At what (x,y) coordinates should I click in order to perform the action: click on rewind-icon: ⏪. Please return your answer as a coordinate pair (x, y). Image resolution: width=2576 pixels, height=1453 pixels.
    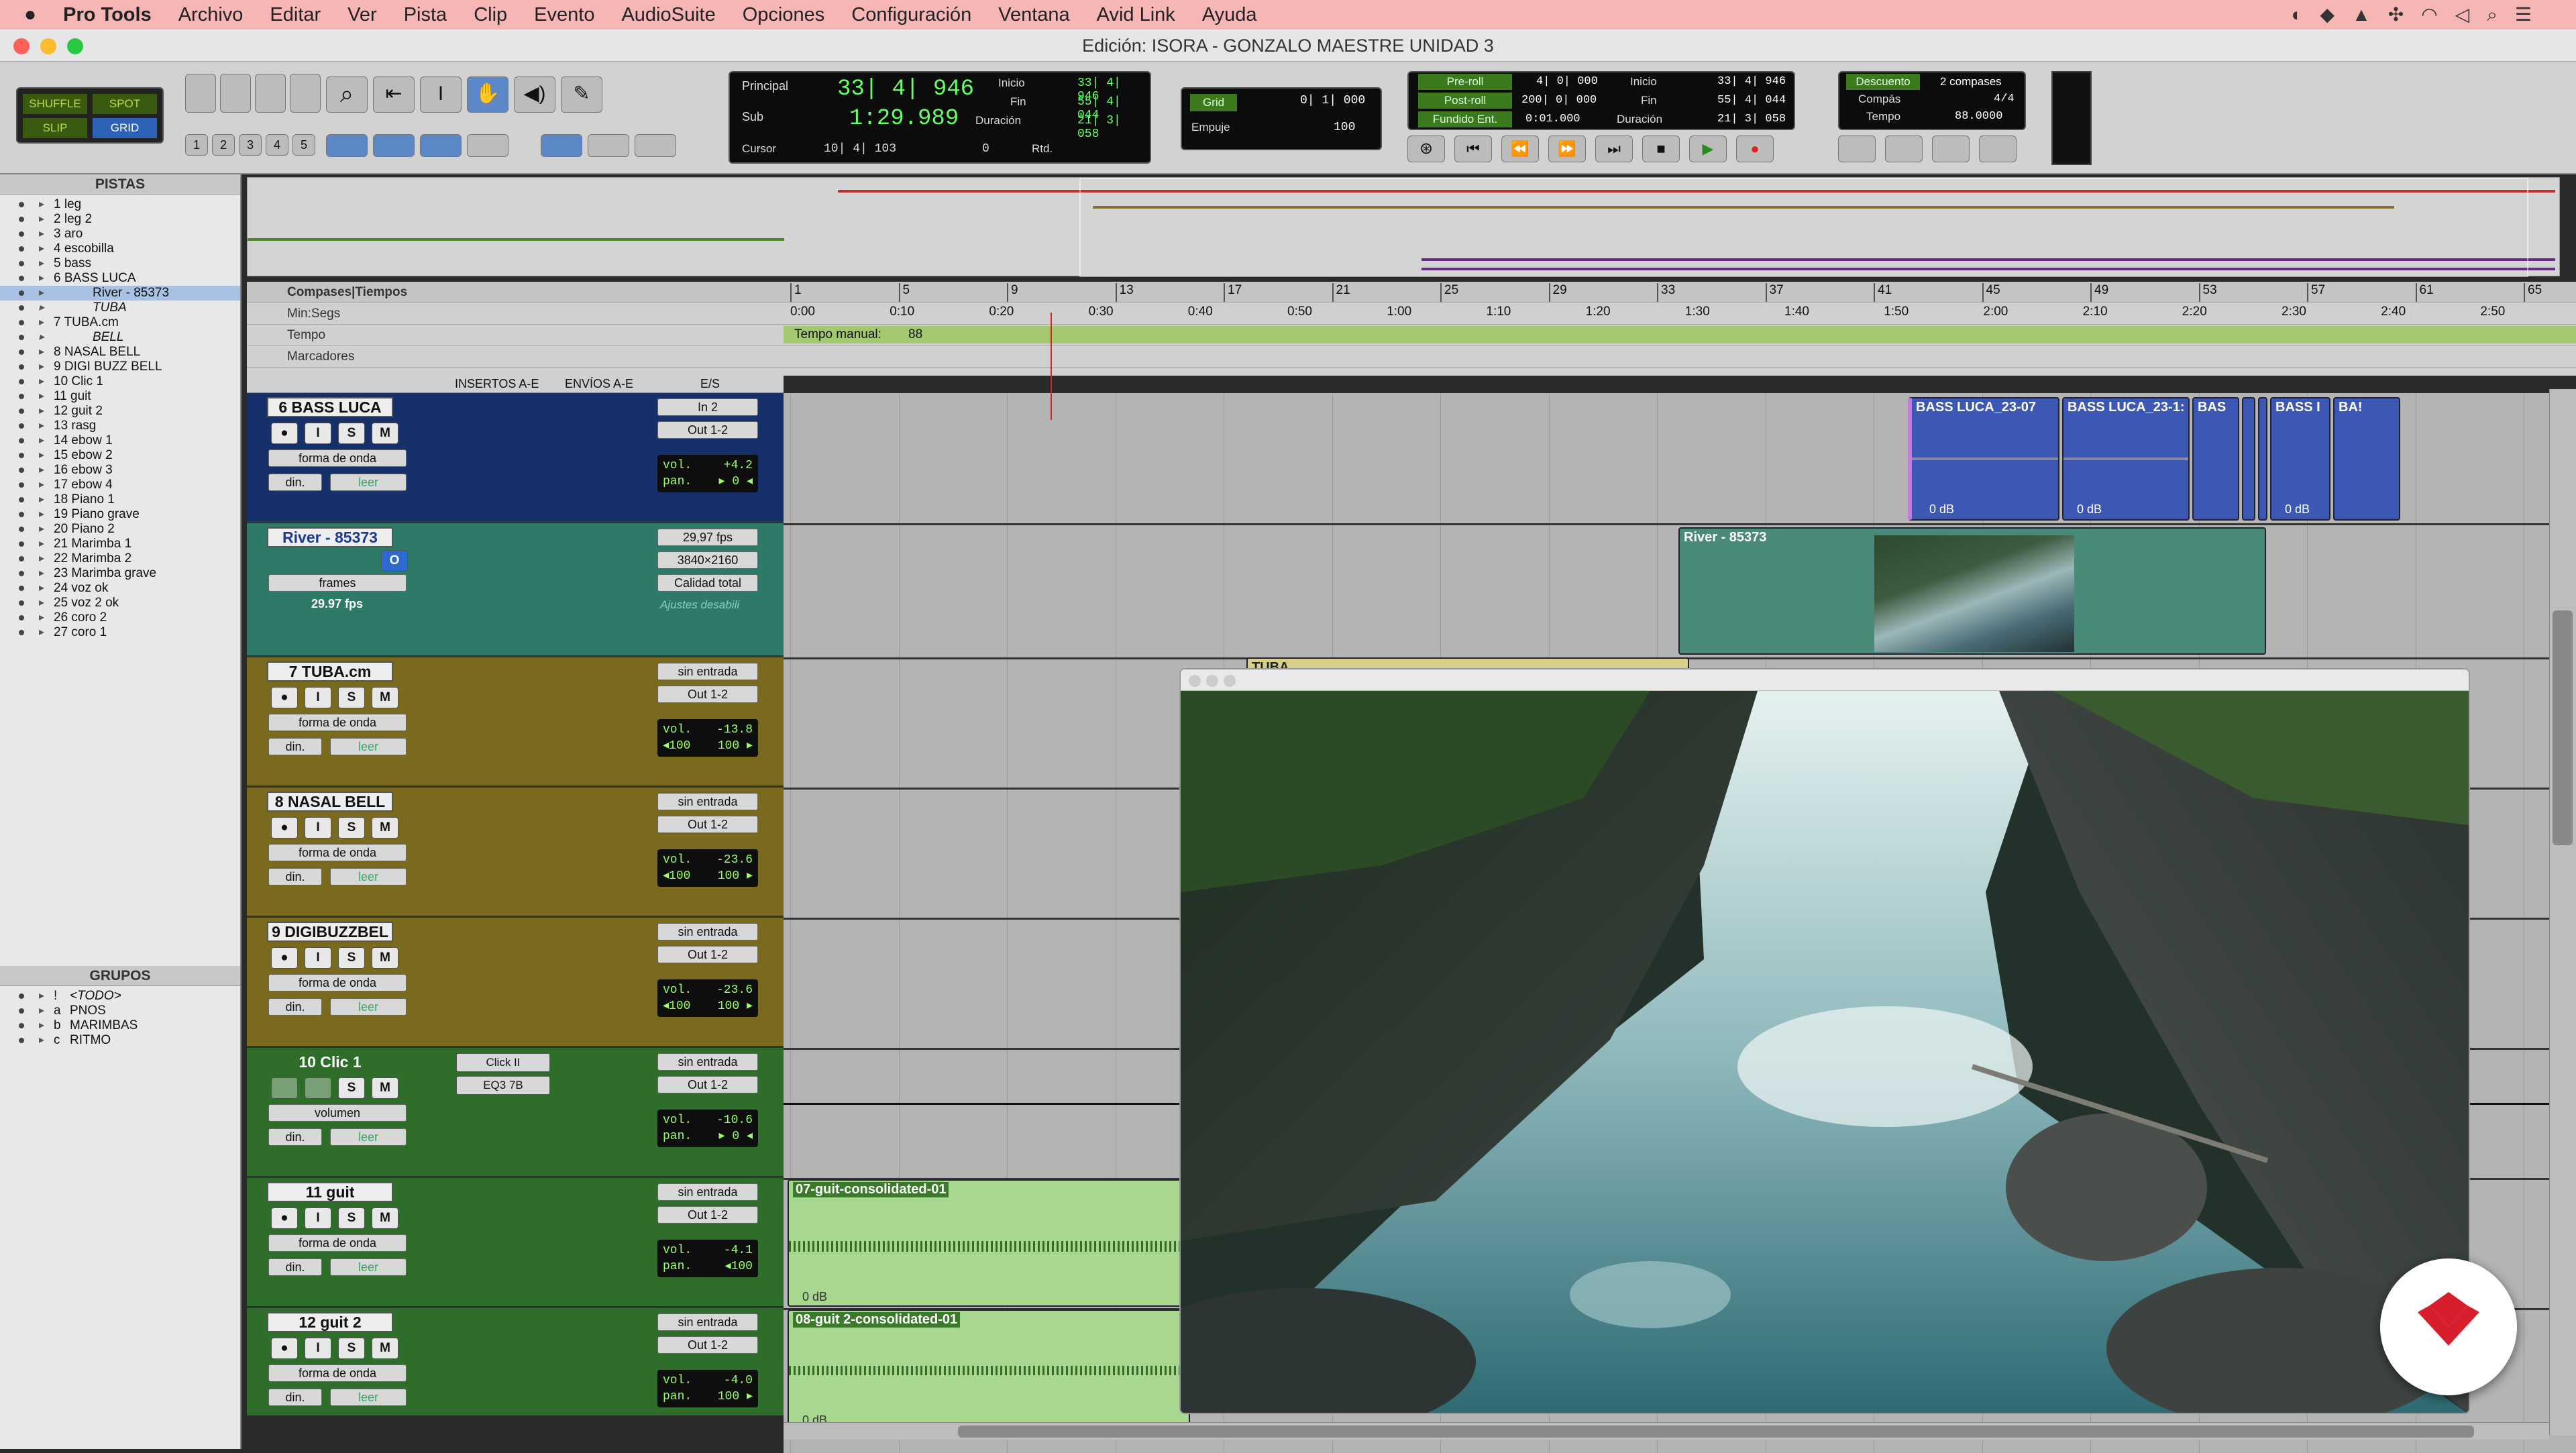
    Looking at the image, I should click on (1520, 149).